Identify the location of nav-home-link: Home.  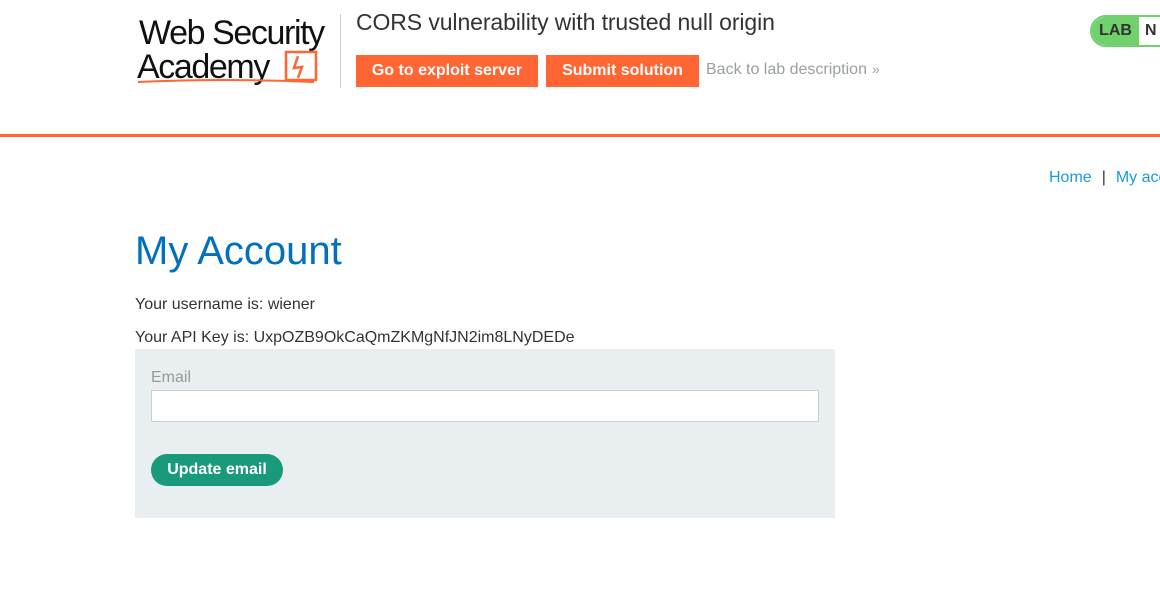
(1070, 177).